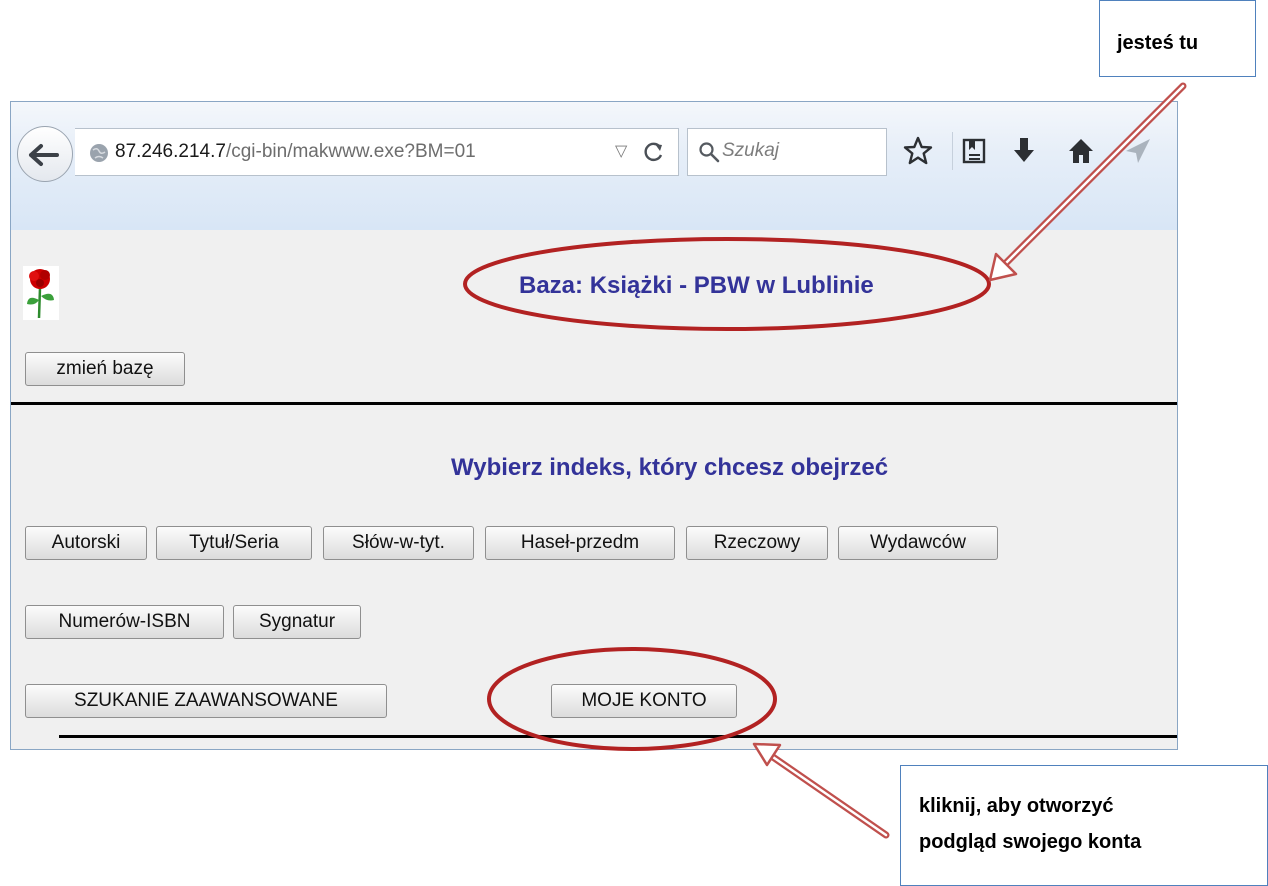  Describe the element at coordinates (206, 701) in the screenshot. I see `advanced-search-button: SZUKANIE ZAAWANSOWANE` at that location.